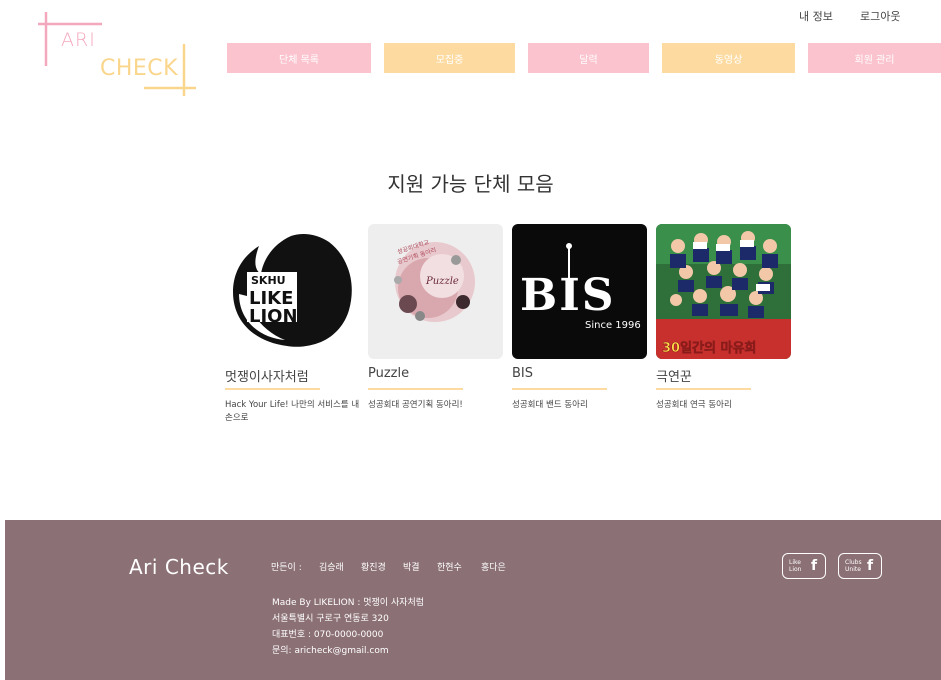 The width and height of the screenshot is (941, 680). I want to click on logout-link: 로그아웃, so click(880, 16).